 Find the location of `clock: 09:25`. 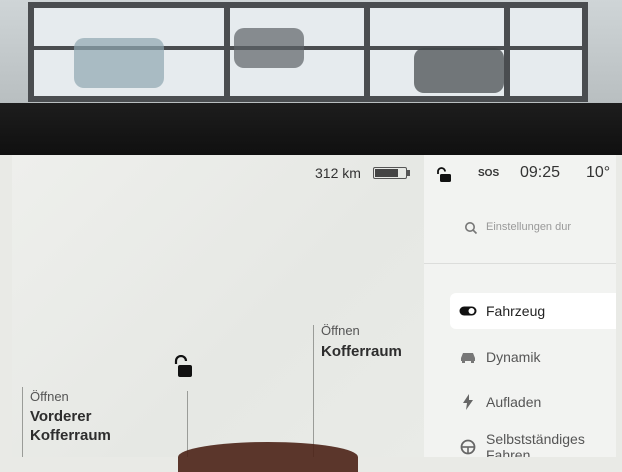

clock: 09:25 is located at coordinates (540, 172).